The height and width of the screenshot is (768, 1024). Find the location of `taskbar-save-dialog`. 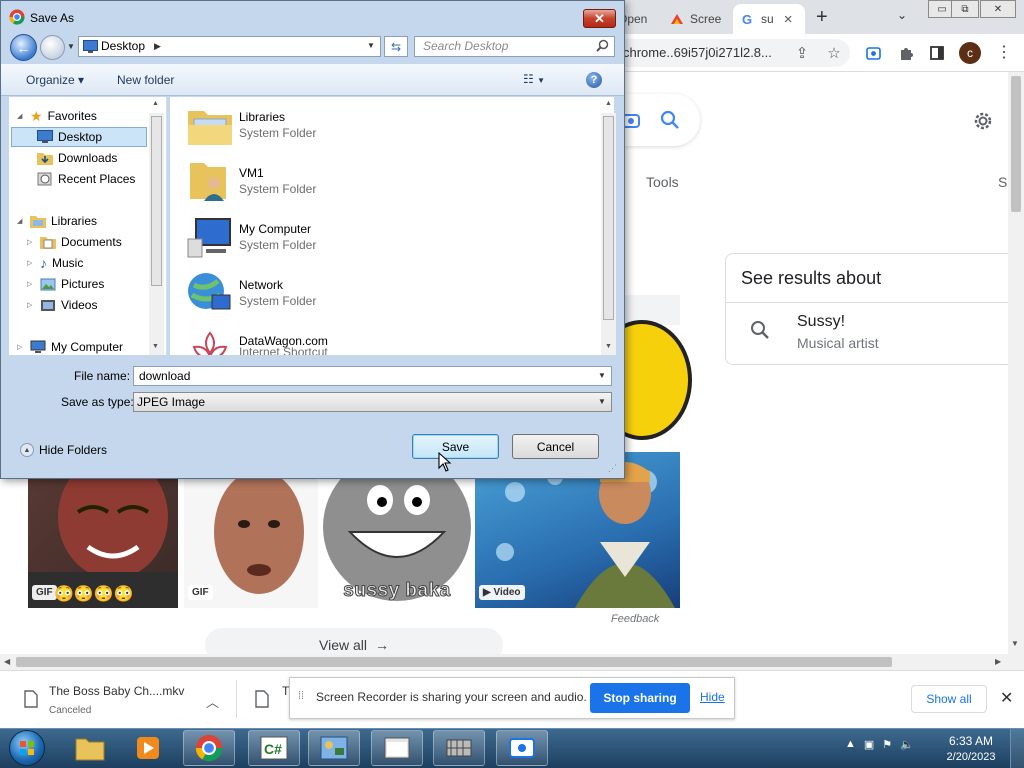

taskbar-save-dialog is located at coordinates (397, 748).